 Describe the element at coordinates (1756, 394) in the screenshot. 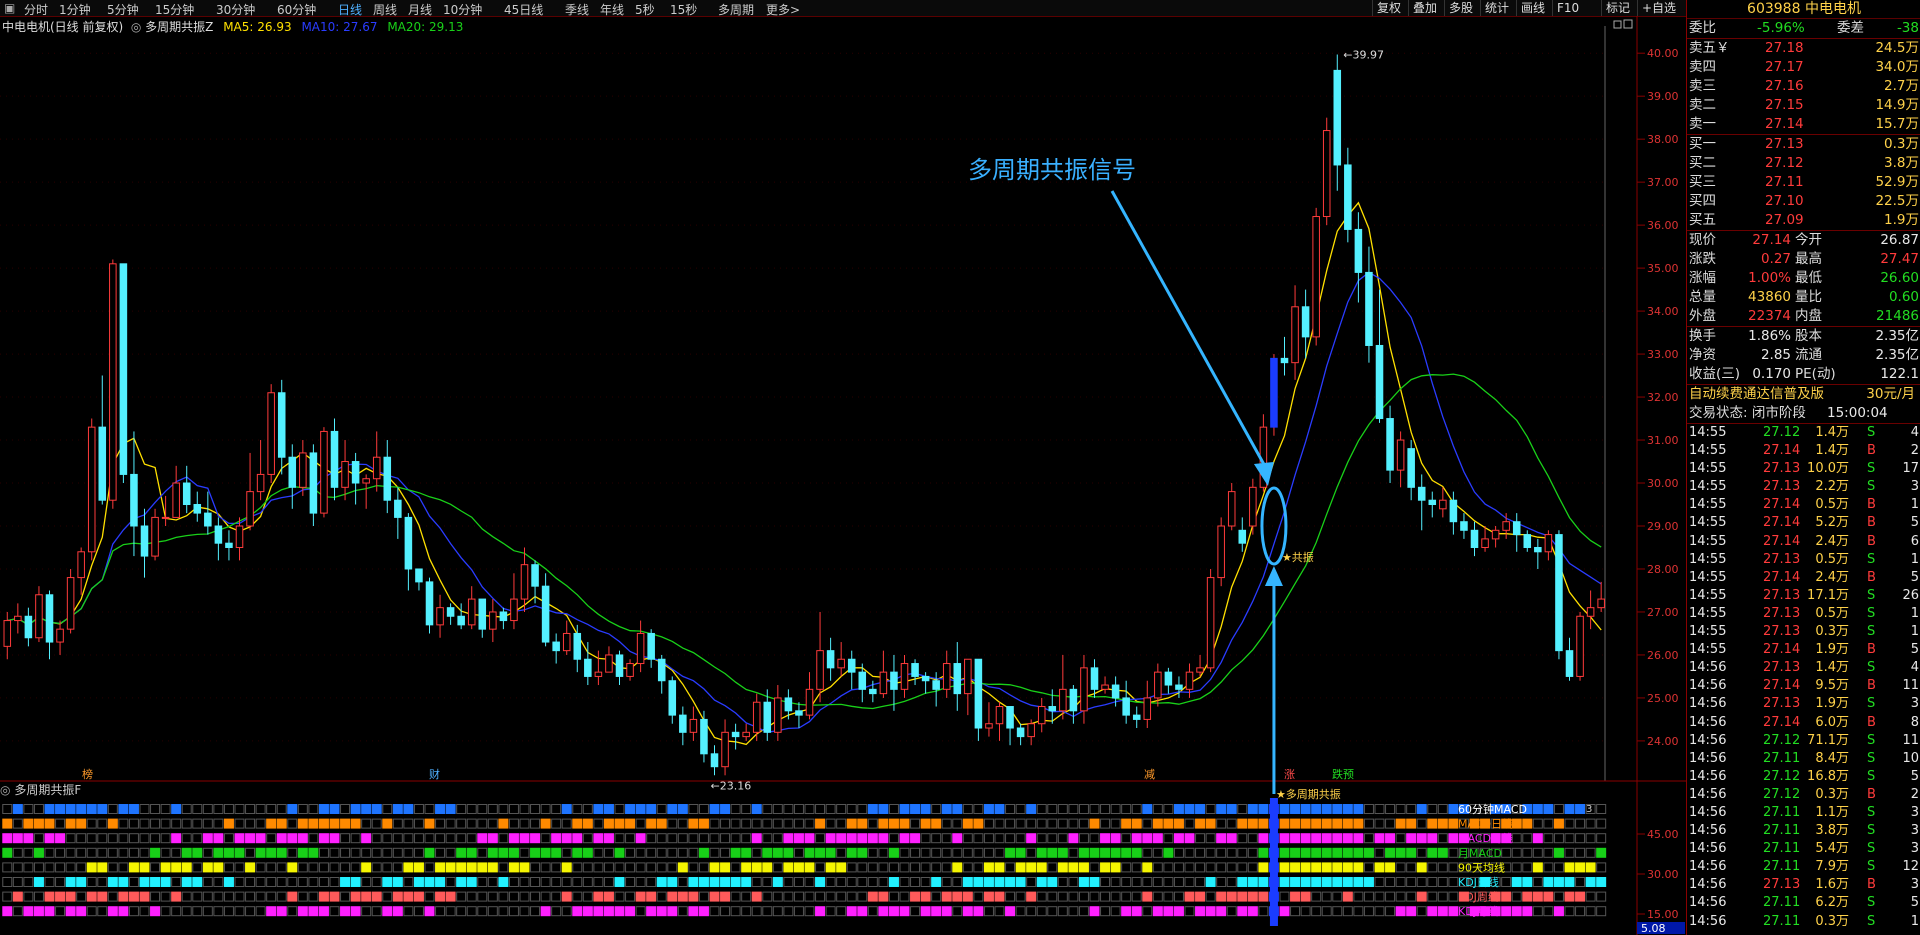

I see `promo-text: 自动续费通达信普及版` at that location.